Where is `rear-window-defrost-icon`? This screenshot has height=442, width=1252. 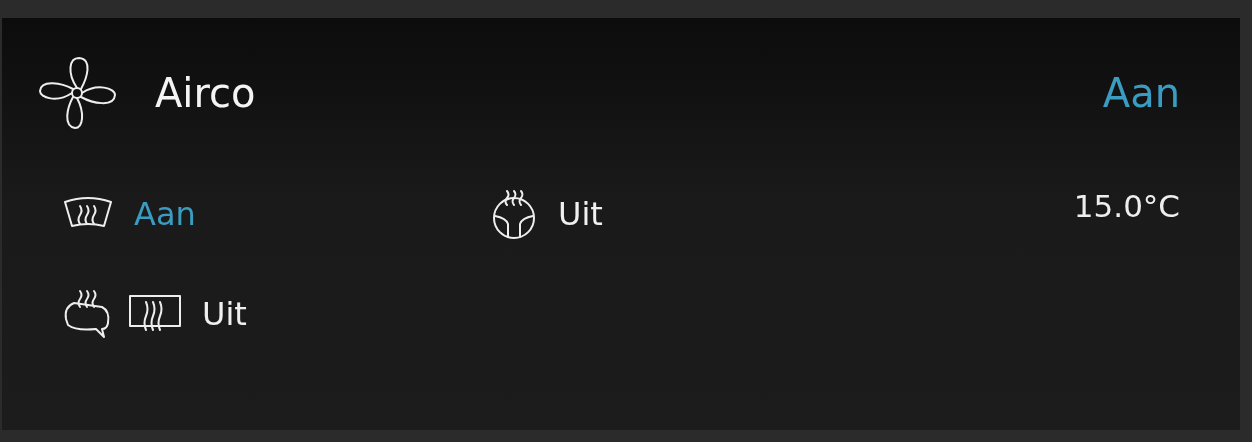
rear-window-defrost-icon is located at coordinates (155, 314).